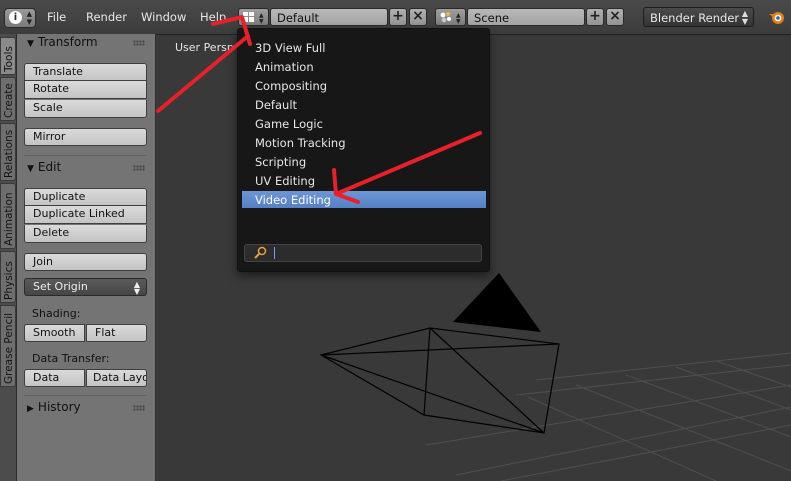 This screenshot has height=481, width=791. I want to click on scale-button: Scale, so click(85, 109).